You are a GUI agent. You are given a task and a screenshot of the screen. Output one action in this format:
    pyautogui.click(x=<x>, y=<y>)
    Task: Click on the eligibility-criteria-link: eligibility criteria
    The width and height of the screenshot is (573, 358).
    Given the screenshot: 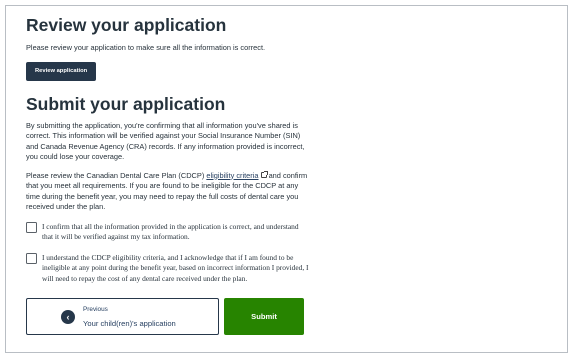 What is the action you would take?
    pyautogui.click(x=232, y=175)
    